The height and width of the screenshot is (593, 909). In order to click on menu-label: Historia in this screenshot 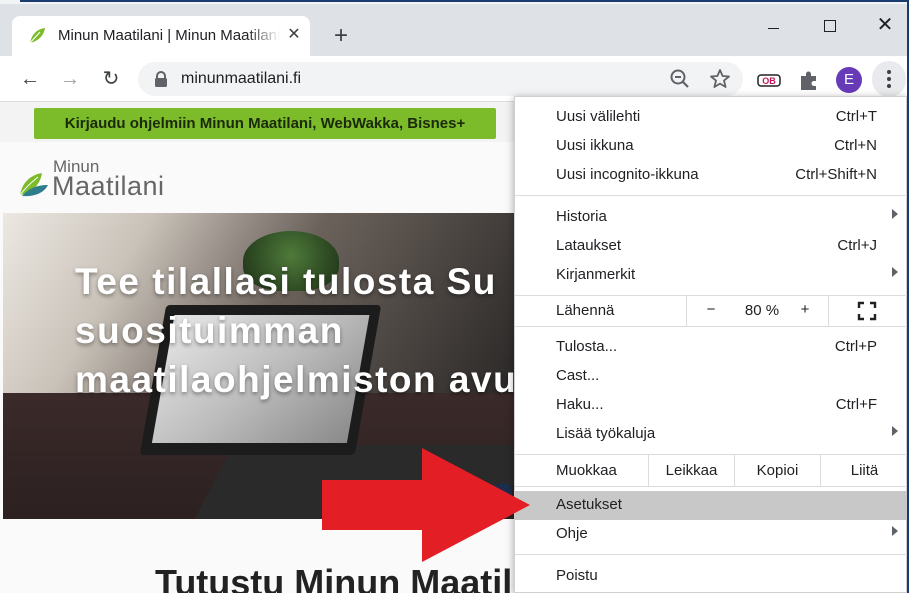, I will do `click(581, 216)`.